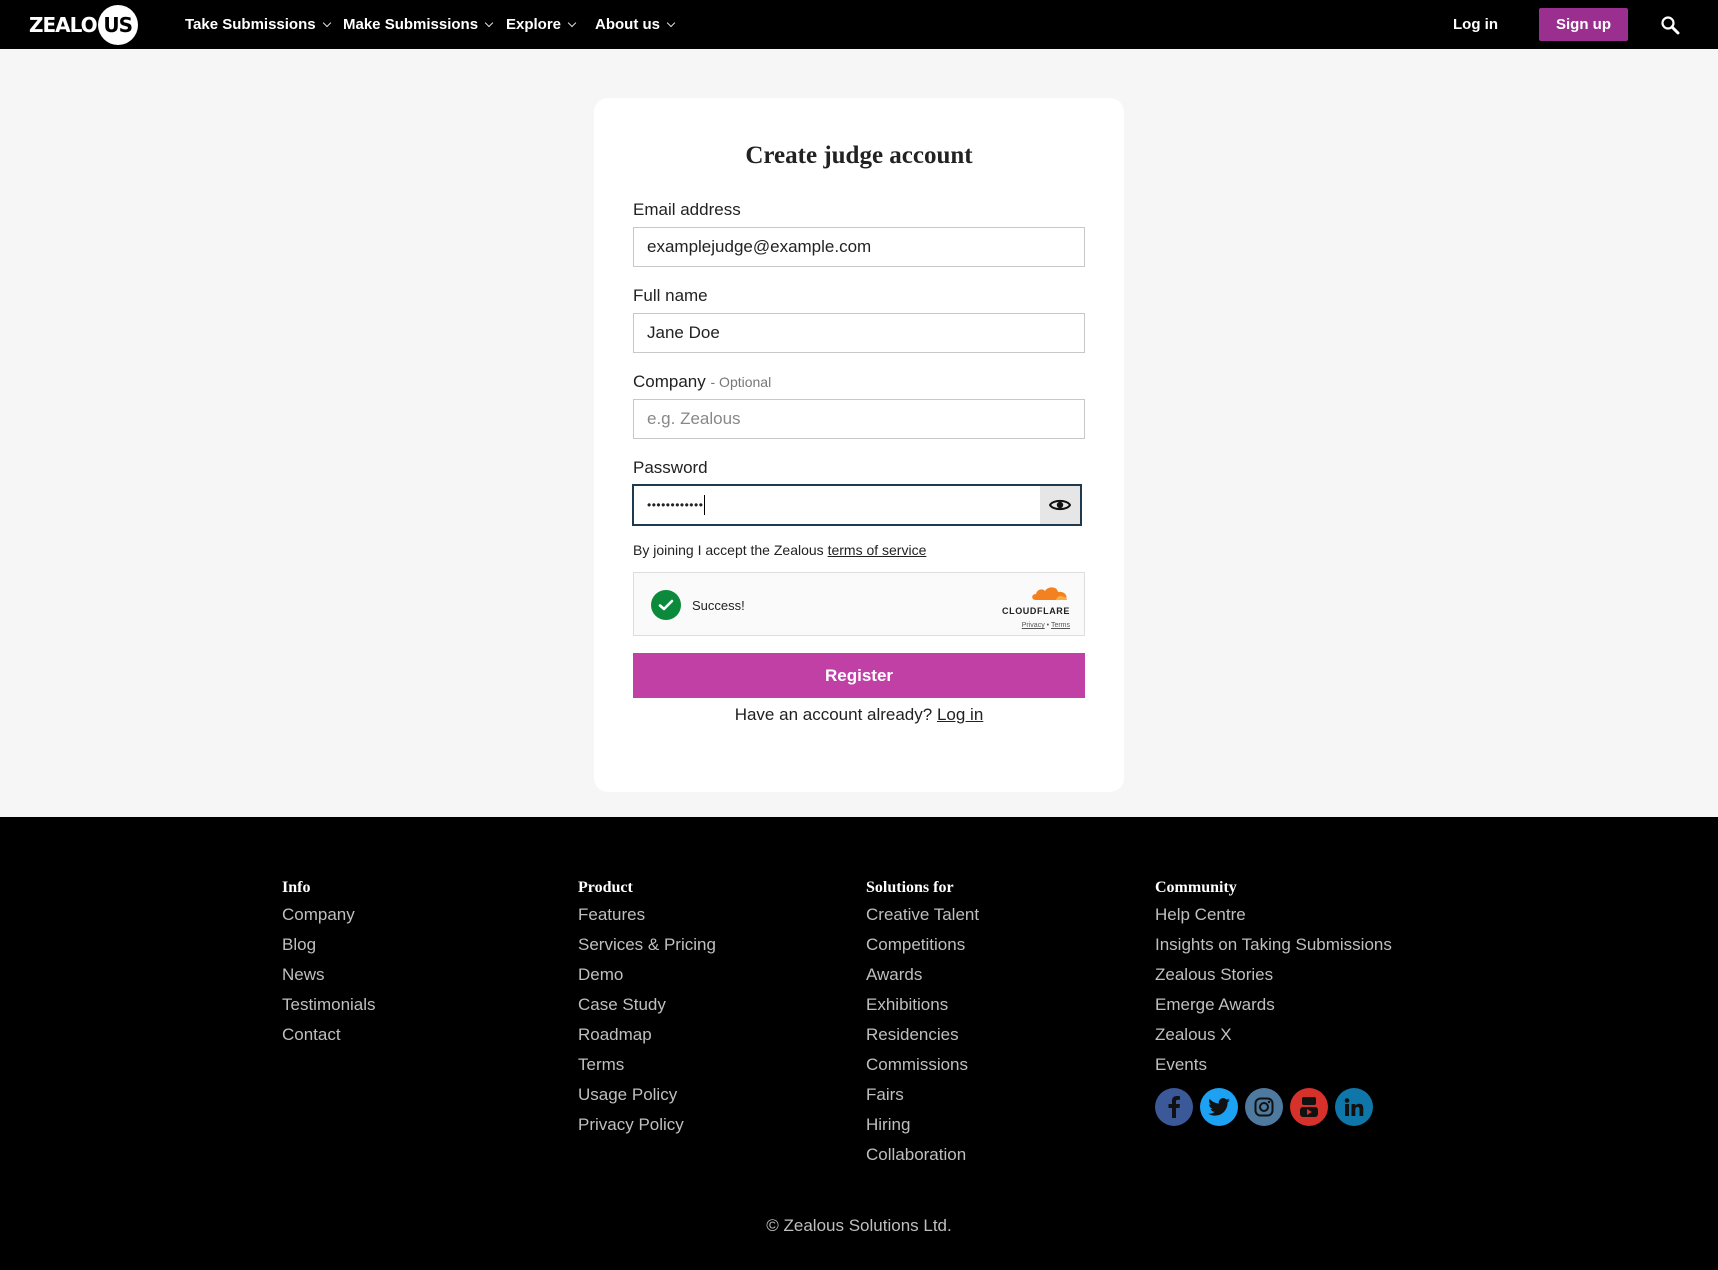 The height and width of the screenshot is (1270, 1718). What do you see at coordinates (605, 887) in the screenshot?
I see `footer-product-heading: Product` at bounding box center [605, 887].